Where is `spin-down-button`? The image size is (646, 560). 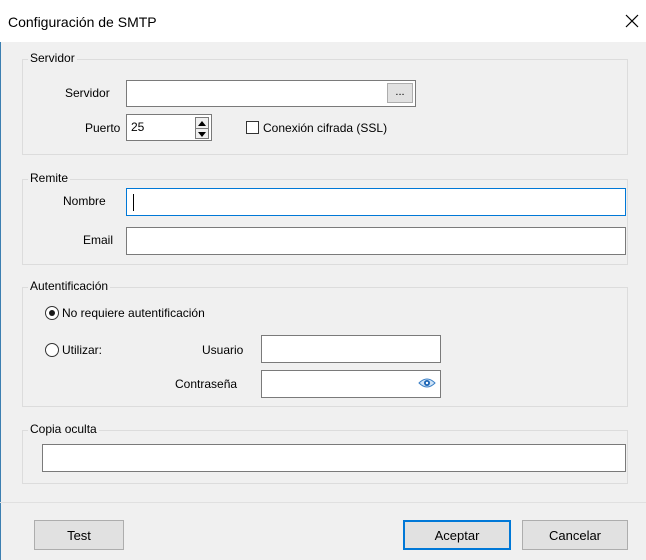
spin-down-button is located at coordinates (202, 134).